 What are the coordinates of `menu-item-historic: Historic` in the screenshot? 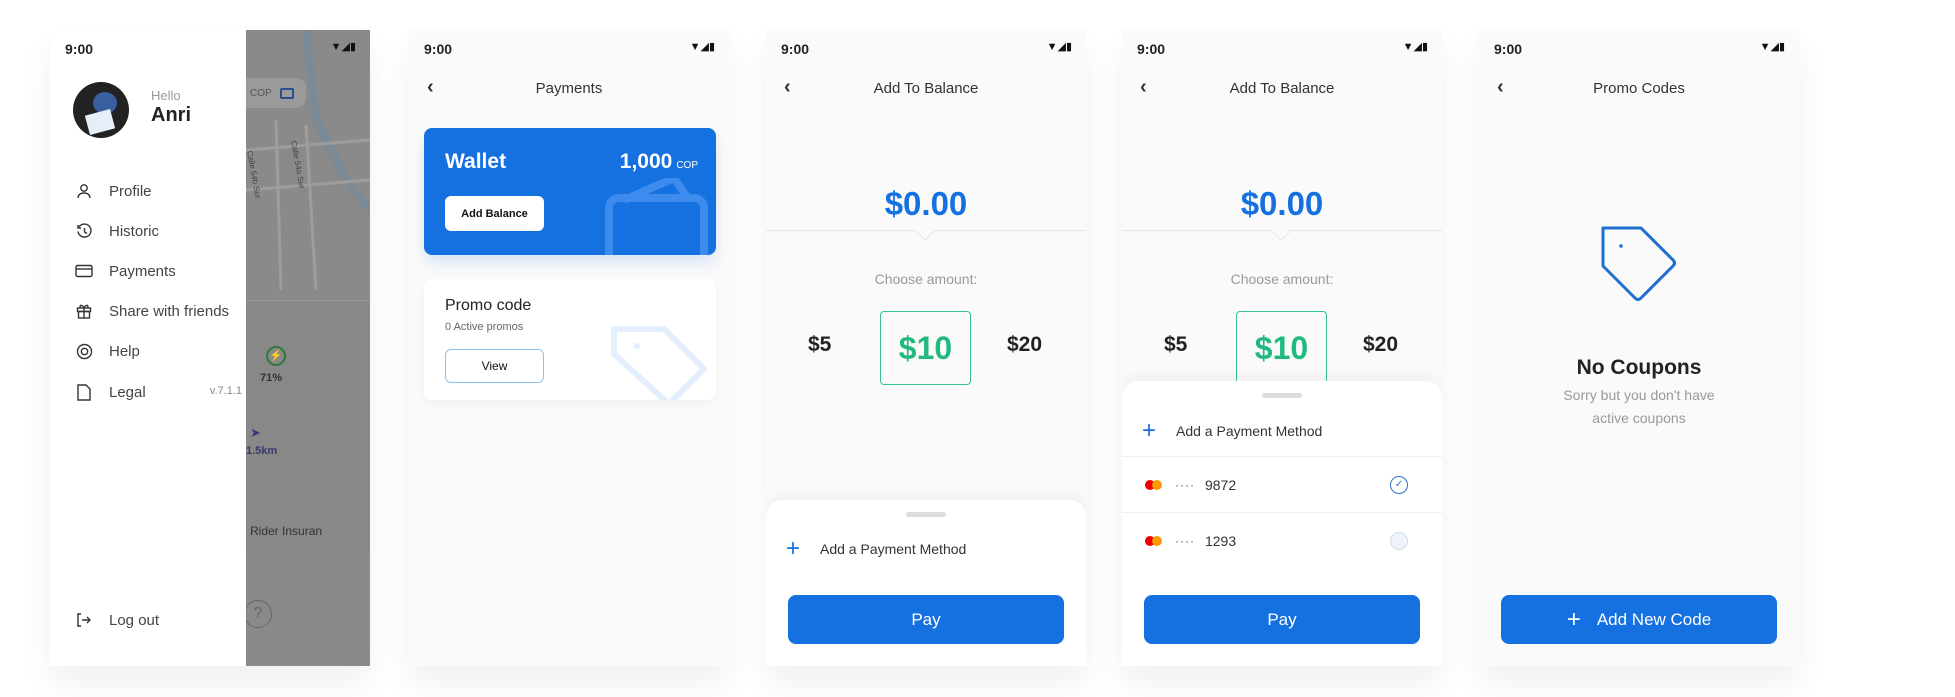 It's located at (148, 231).